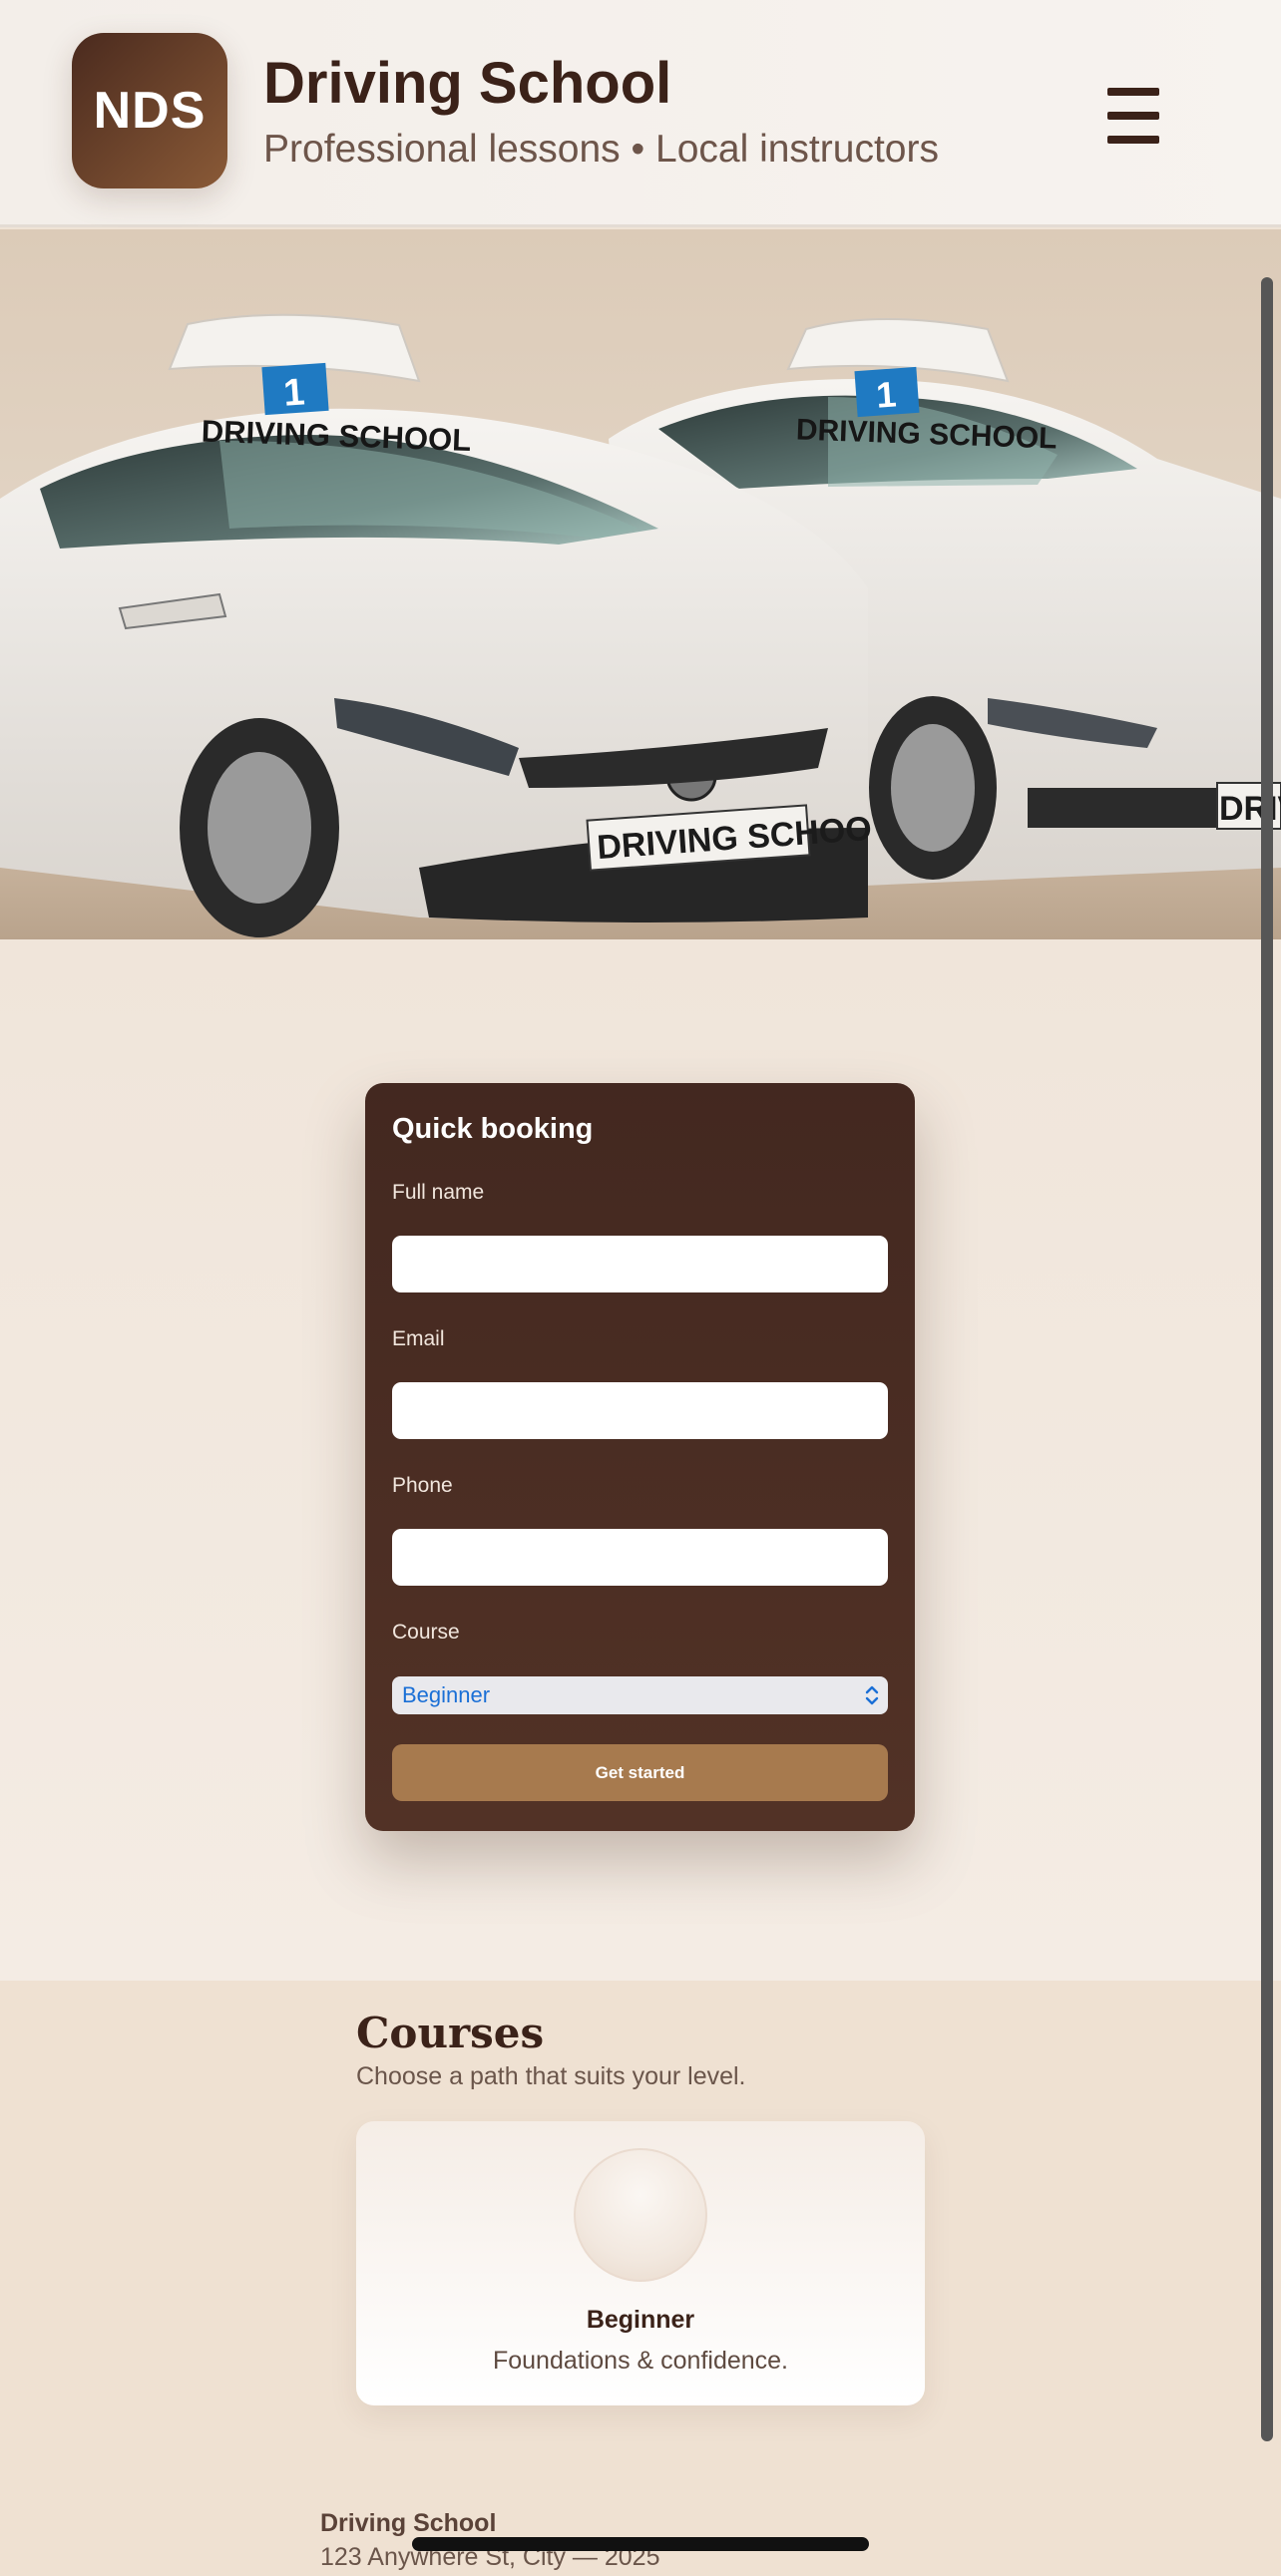 The width and height of the screenshot is (1281, 2576). Describe the element at coordinates (640, 1264) in the screenshot. I see `full-name-input` at that location.